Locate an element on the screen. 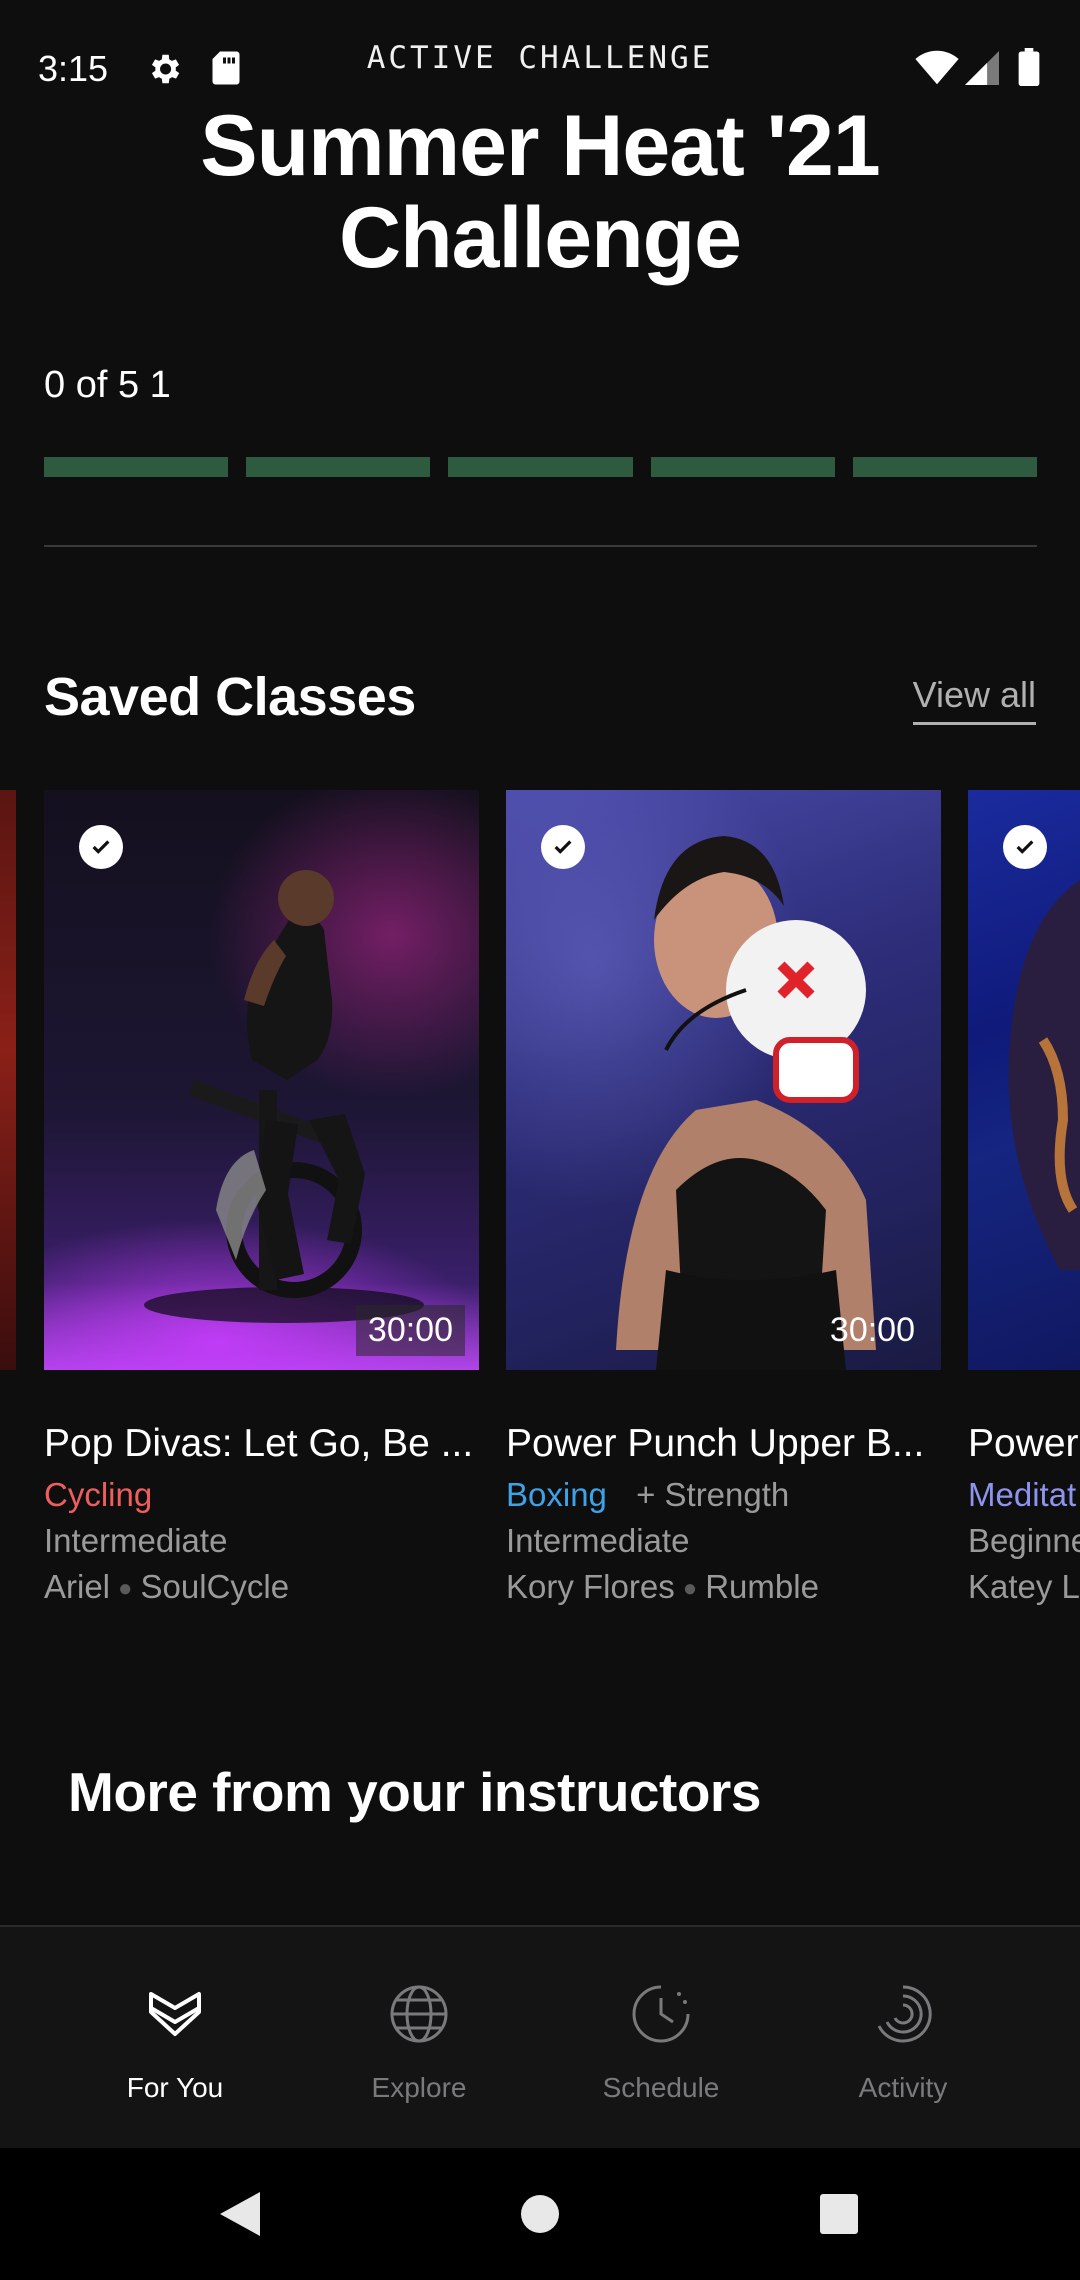 The image size is (1080, 2280). nav-label: Explore is located at coordinates (419, 2087).